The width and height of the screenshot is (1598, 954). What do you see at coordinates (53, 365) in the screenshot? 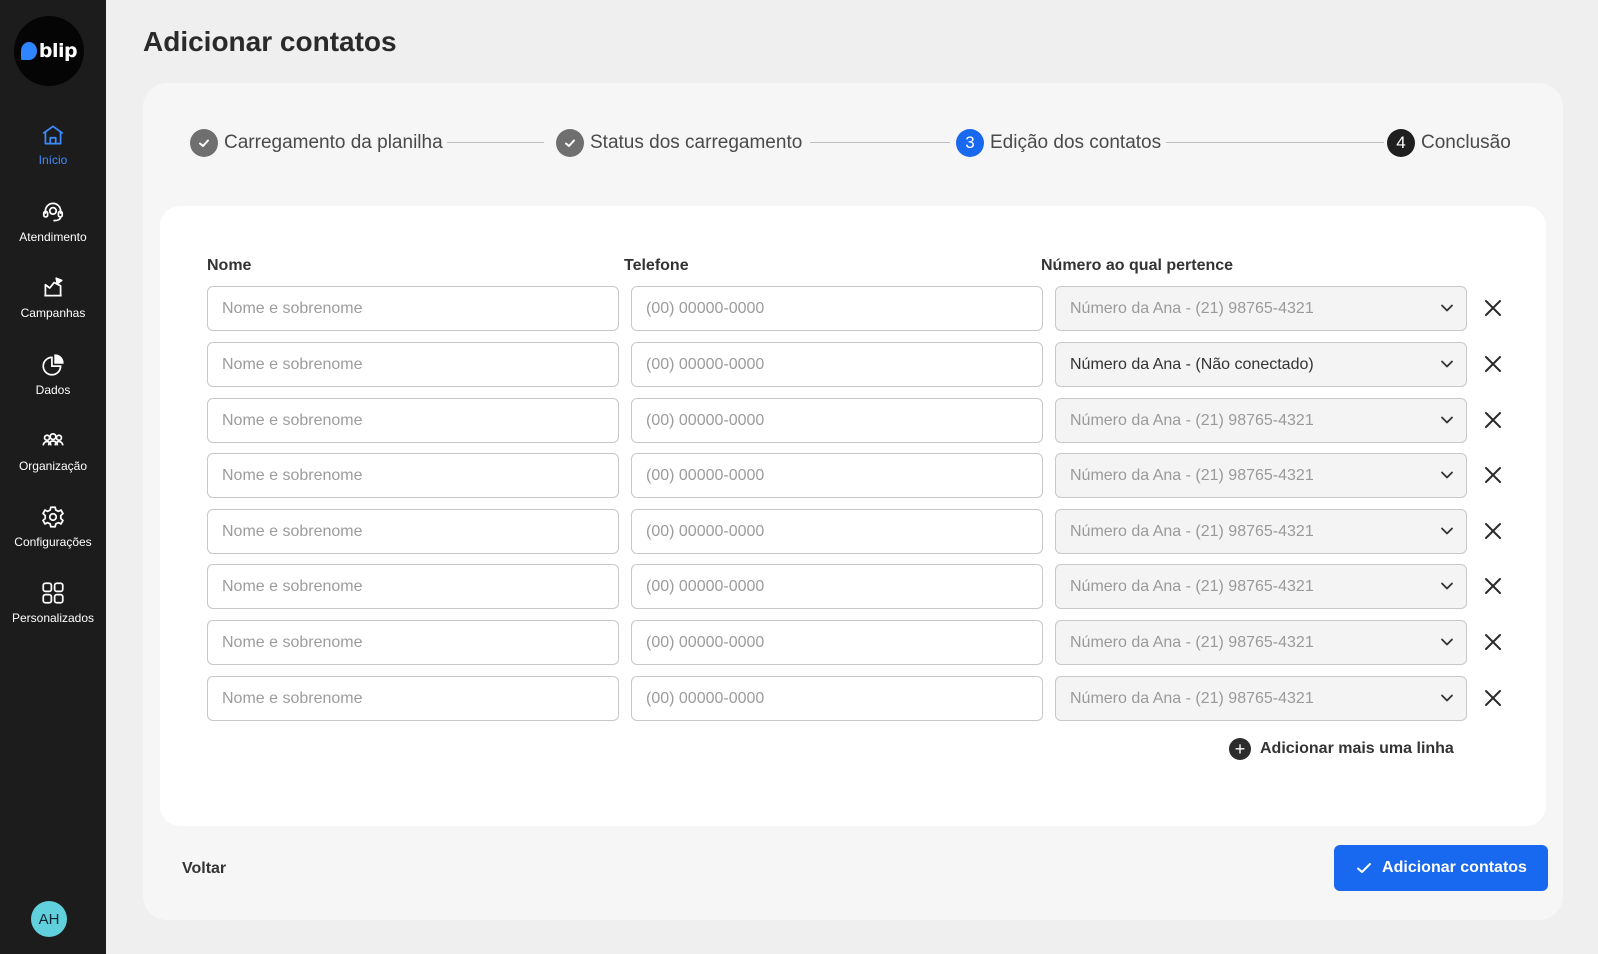
I see `pie-chart-icon` at bounding box center [53, 365].